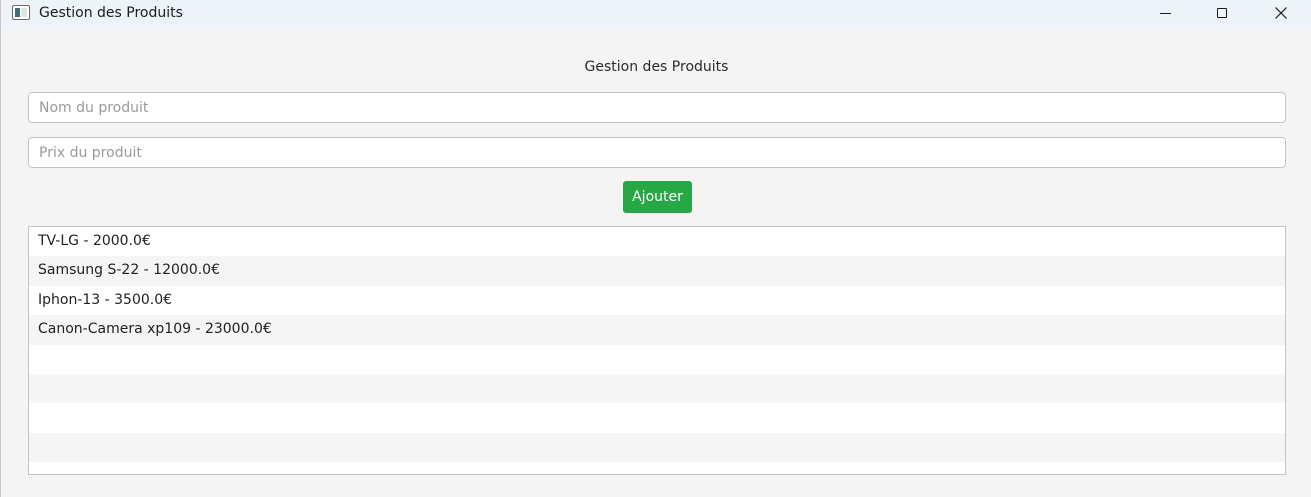 The image size is (1311, 497). I want to click on close-button, so click(1281, 13).